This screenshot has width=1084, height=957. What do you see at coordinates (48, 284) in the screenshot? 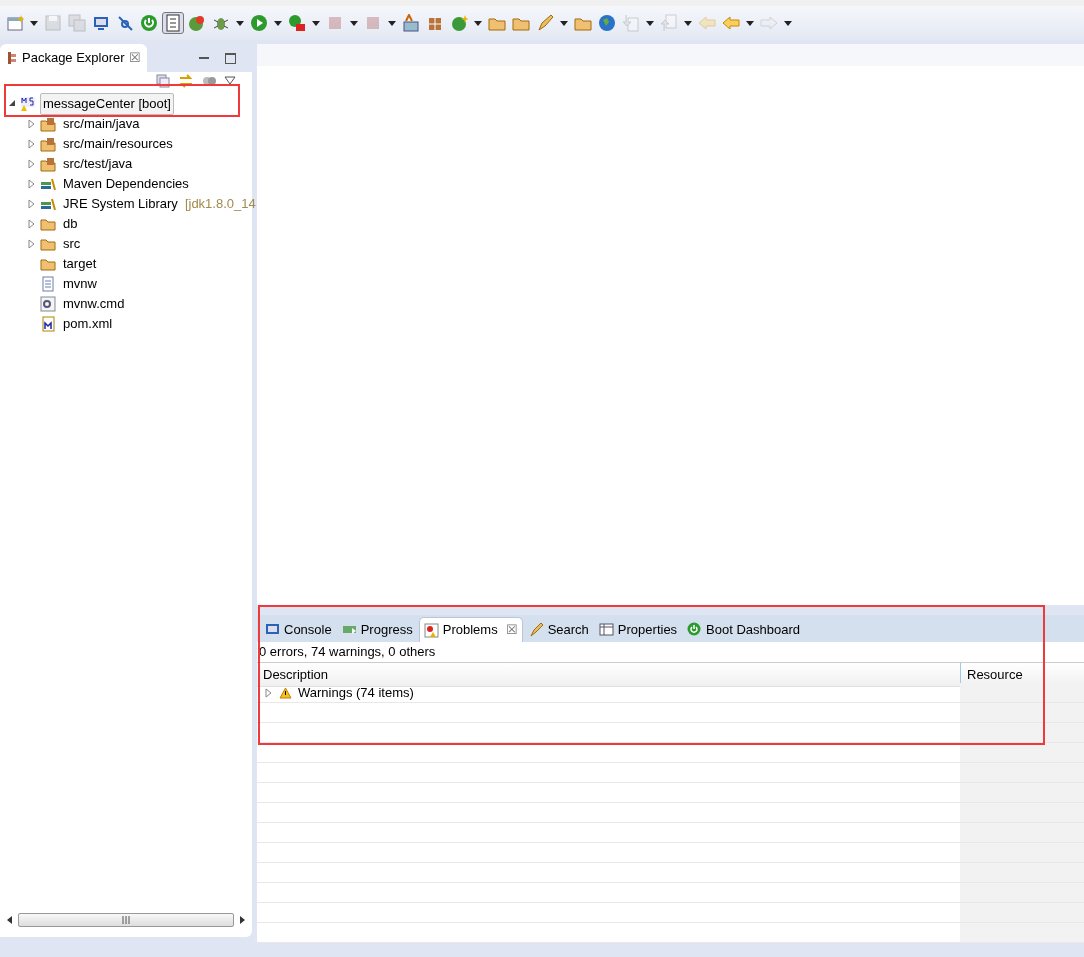
I see `text-file-icon` at bounding box center [48, 284].